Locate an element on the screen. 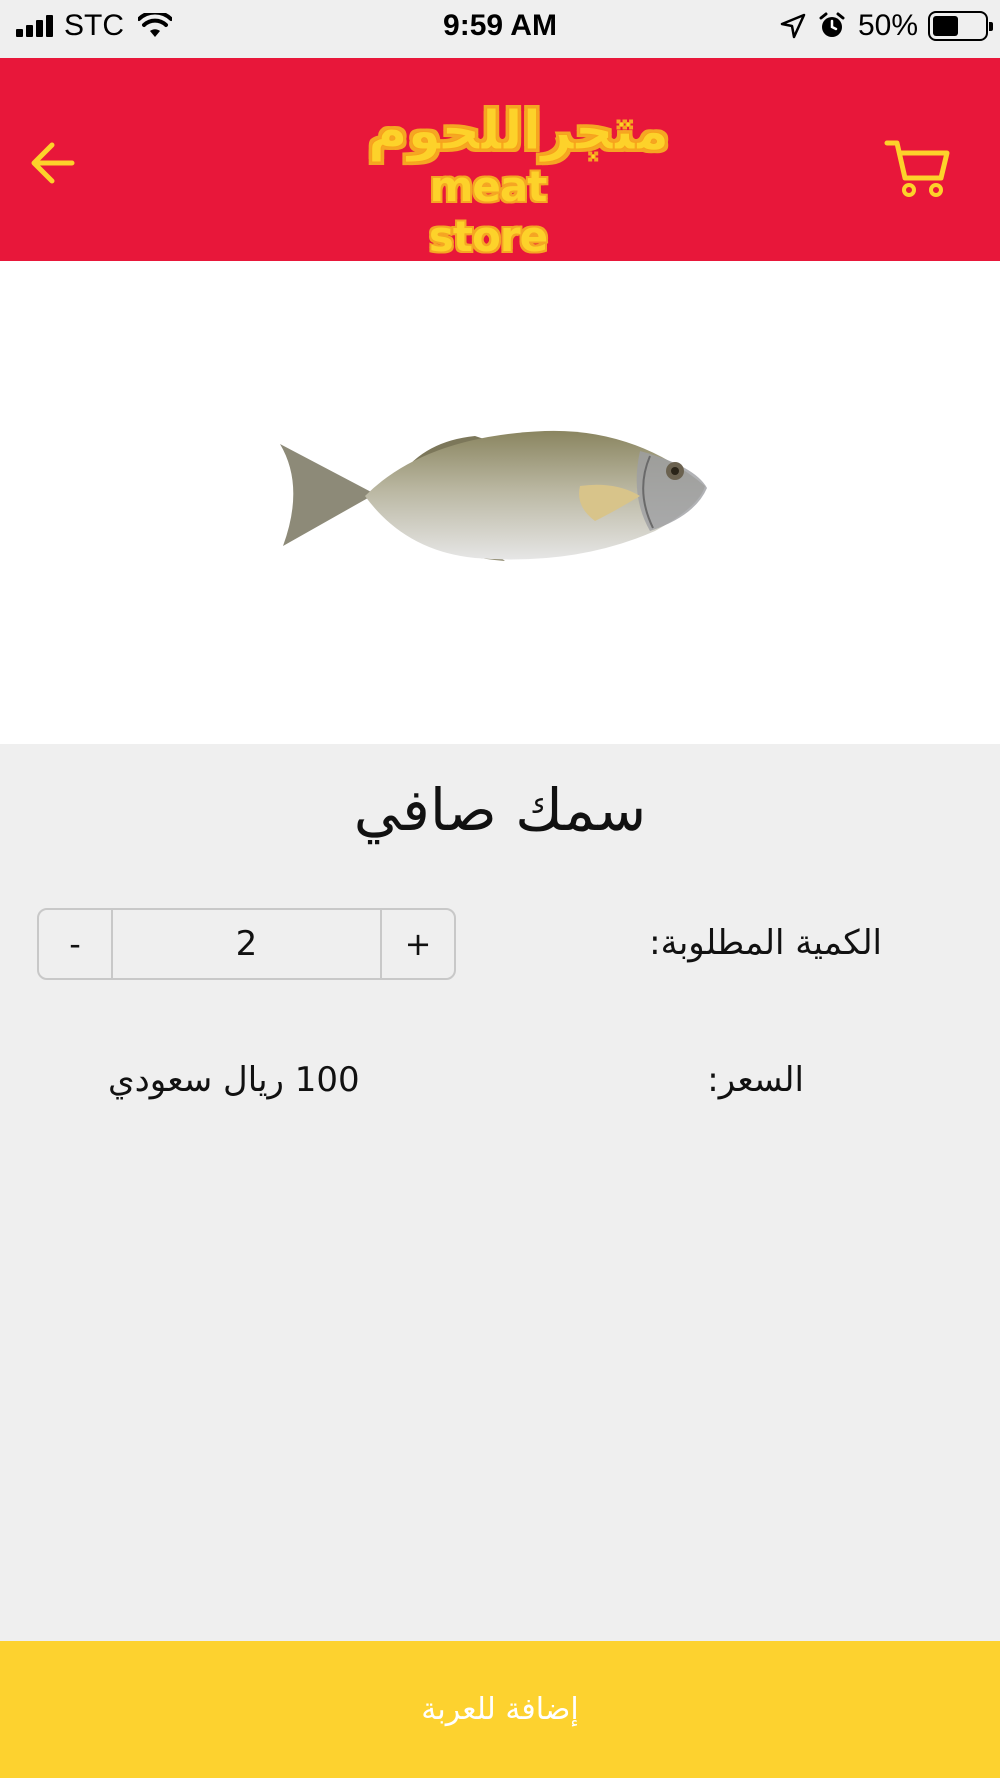 Image resolution: width=1000 pixels, height=1778 pixels. increment-button: + is located at coordinates (418, 944).